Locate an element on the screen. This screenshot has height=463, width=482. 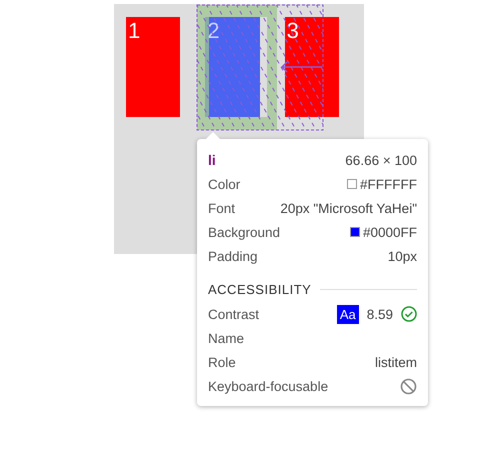
contrast-ratio: 8.59 is located at coordinates (379, 314).